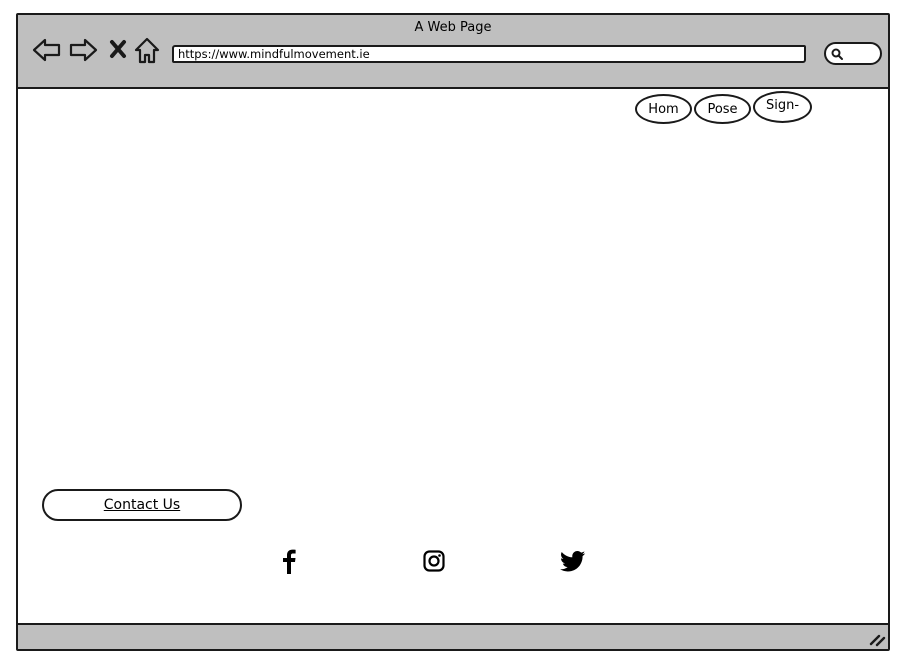 The image size is (899, 669). I want to click on nav-item-sign-up: Sign-, so click(782, 107).